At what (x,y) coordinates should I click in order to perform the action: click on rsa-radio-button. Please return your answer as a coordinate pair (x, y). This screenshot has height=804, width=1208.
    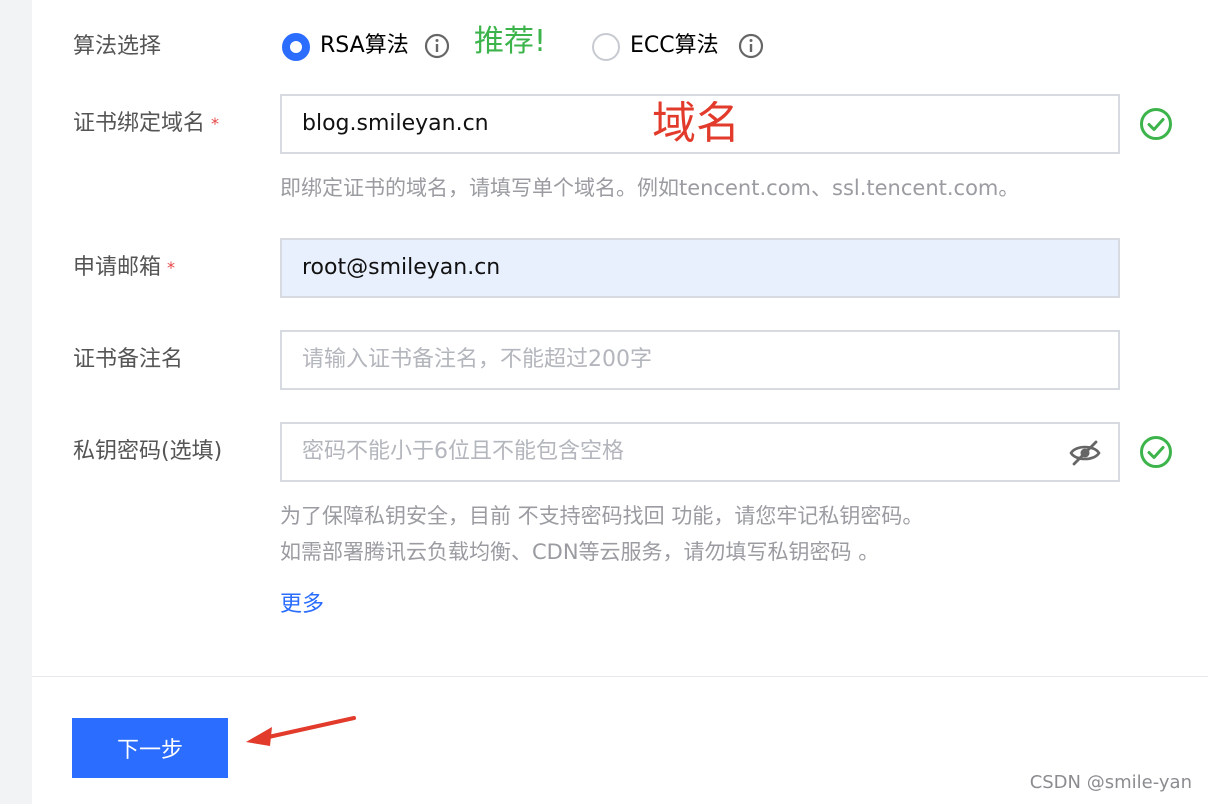
    Looking at the image, I should click on (296, 47).